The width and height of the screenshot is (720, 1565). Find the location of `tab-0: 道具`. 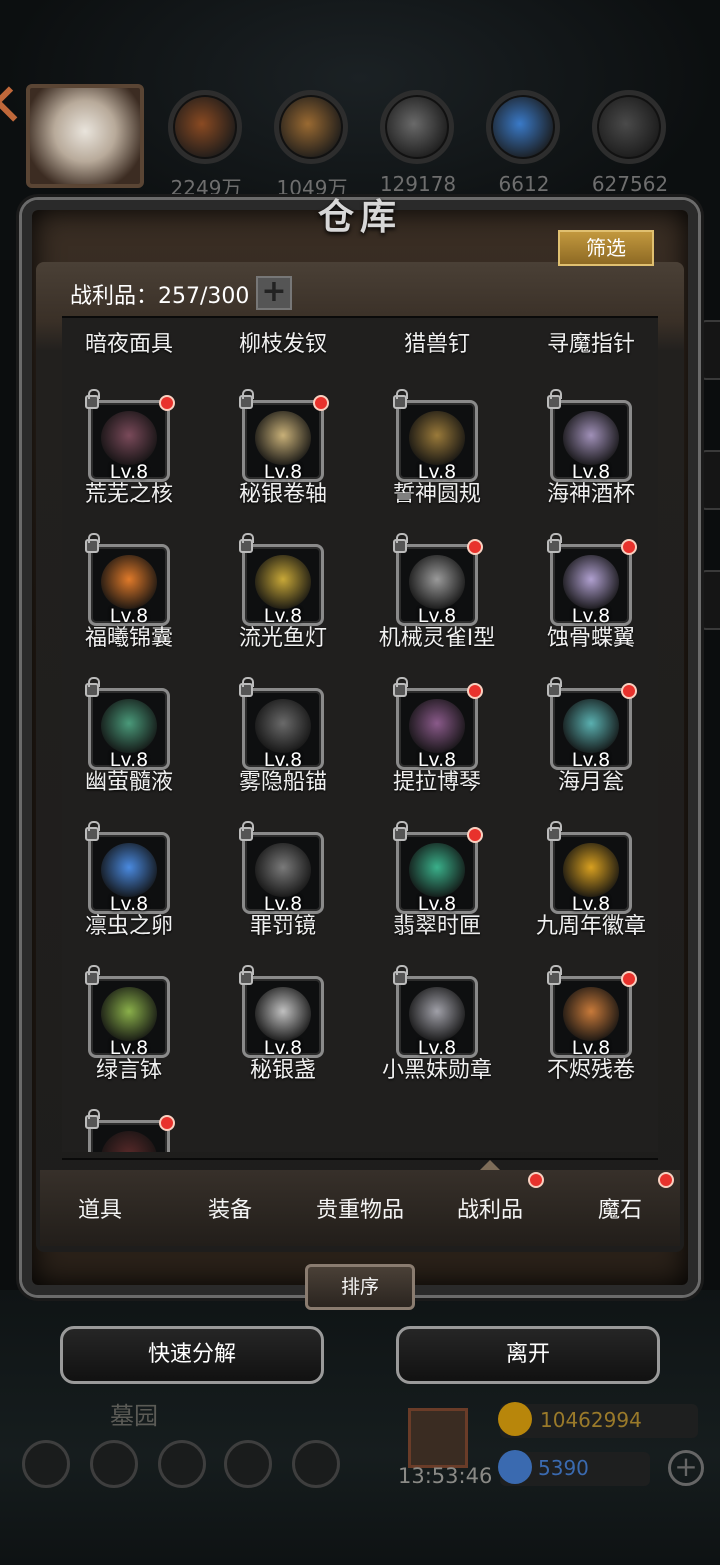

tab-0: 道具 is located at coordinates (100, 1208).